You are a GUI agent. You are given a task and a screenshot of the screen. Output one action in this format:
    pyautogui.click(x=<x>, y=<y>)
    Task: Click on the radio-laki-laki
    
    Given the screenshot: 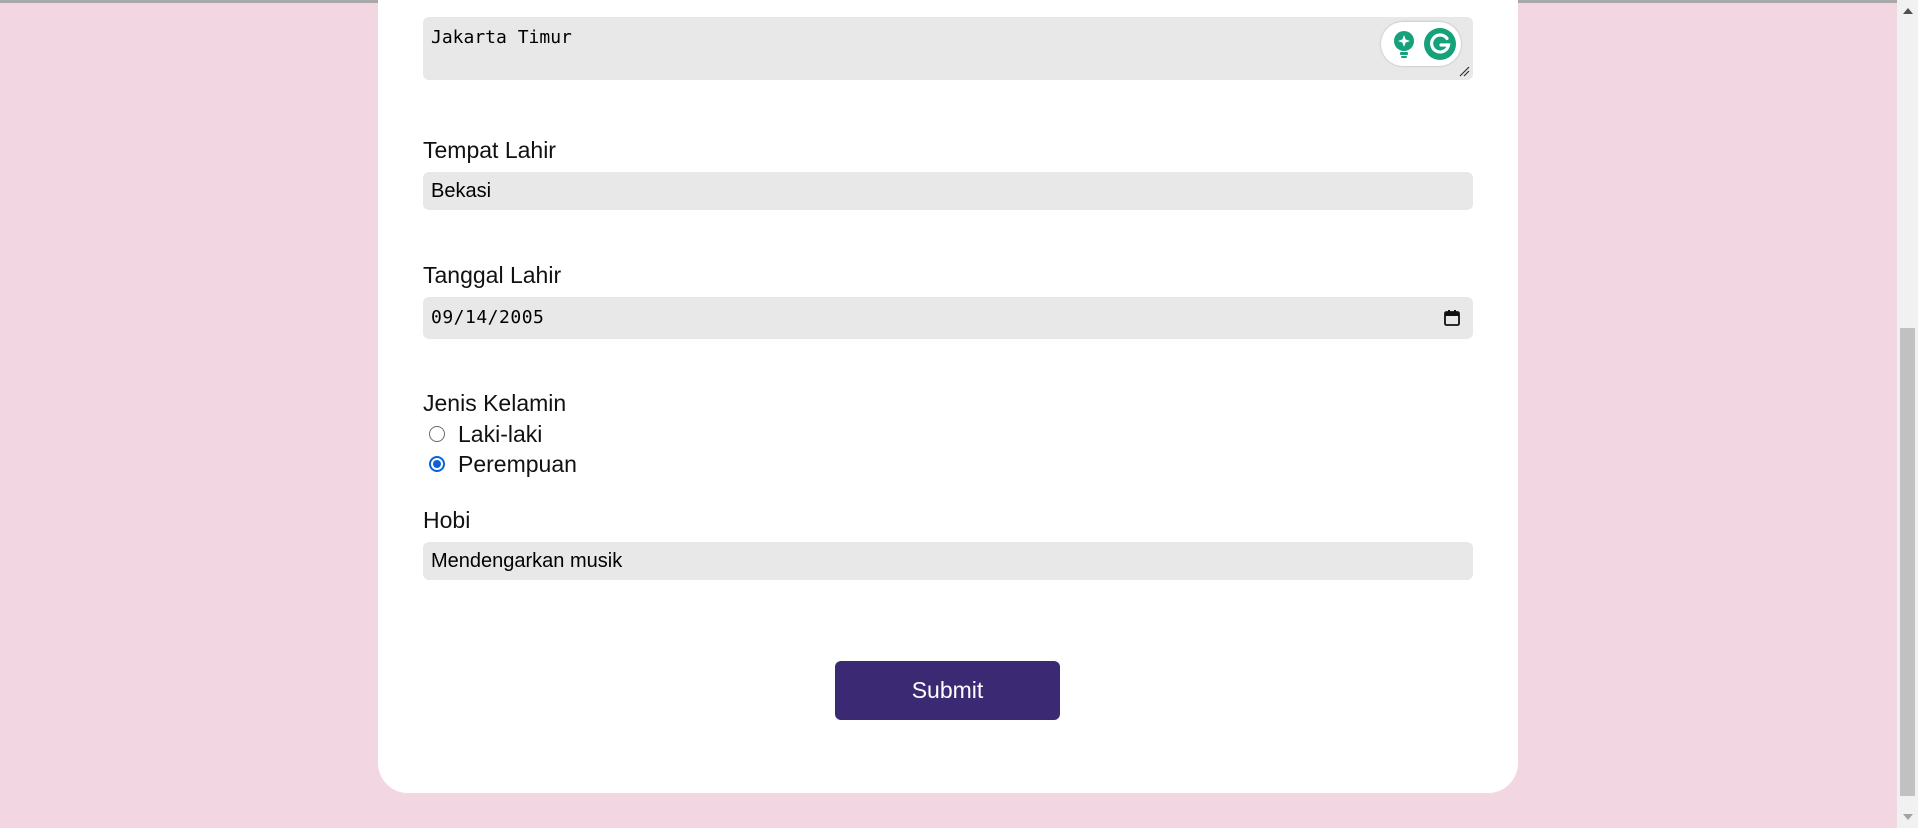 What is the action you would take?
    pyautogui.click(x=437, y=434)
    